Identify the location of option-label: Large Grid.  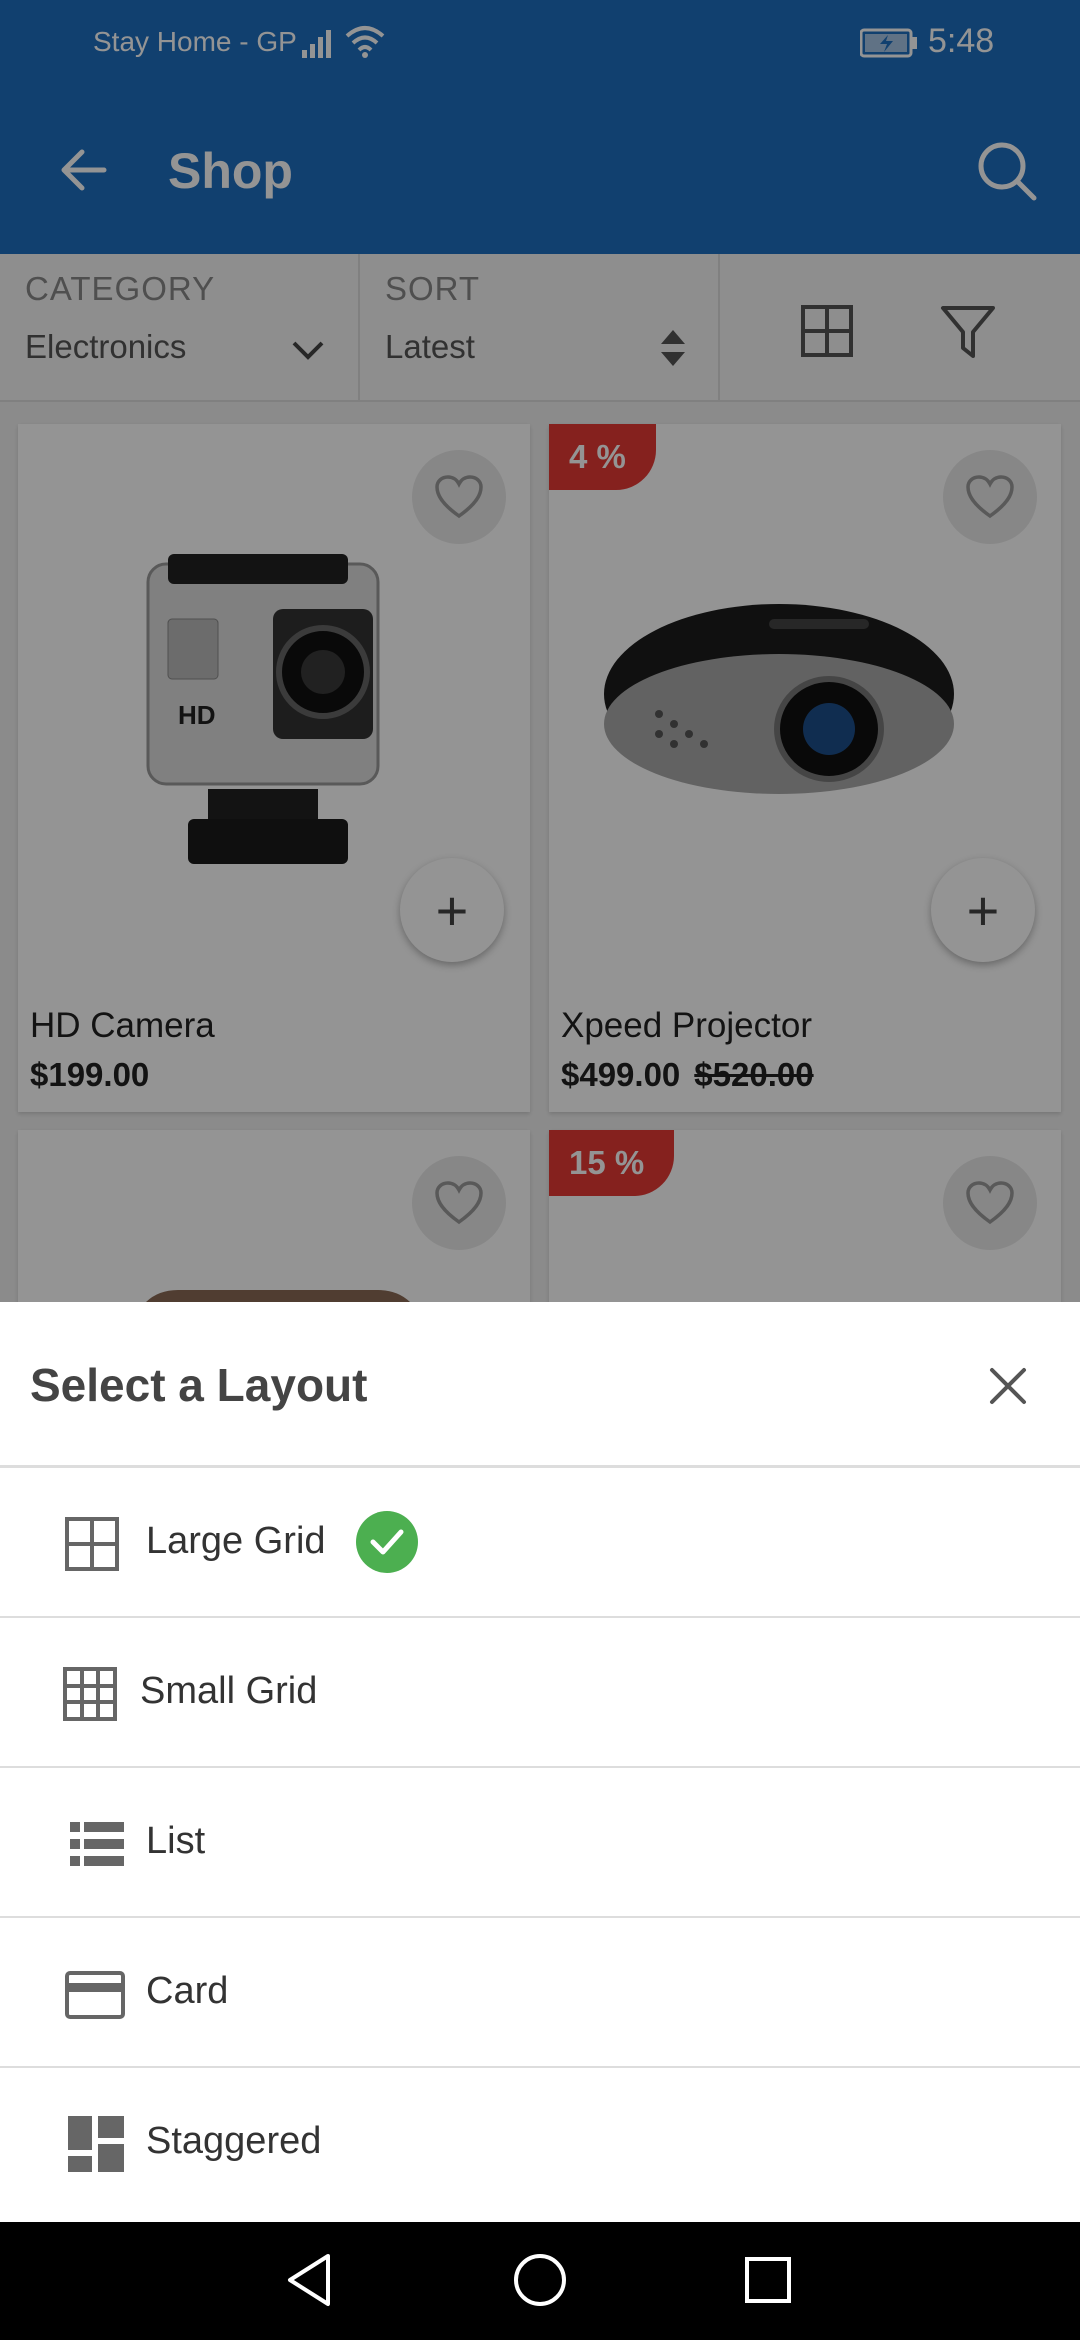
(236, 1541).